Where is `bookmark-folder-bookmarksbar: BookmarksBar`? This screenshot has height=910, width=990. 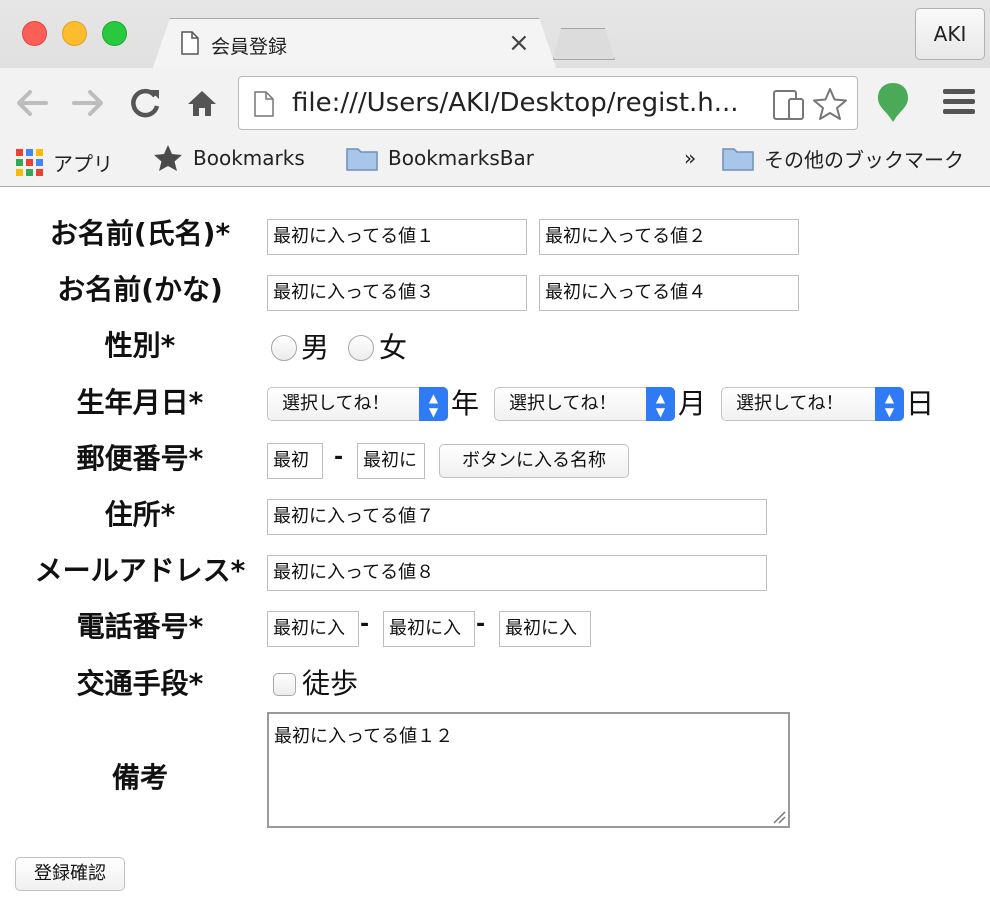
bookmark-folder-bookmarksbar: BookmarksBar is located at coordinates (440, 158).